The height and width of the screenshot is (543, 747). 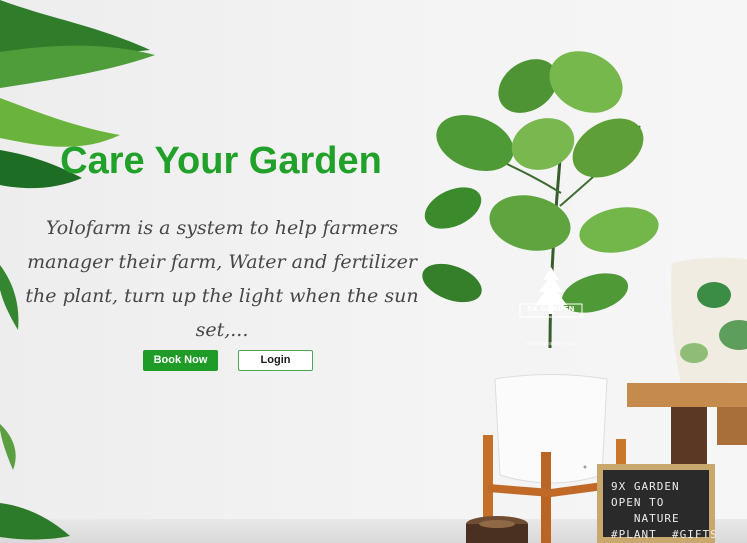 I want to click on letter-board: 9X GARDEN OPEN TO NATURE #PLANT #GIFTS, so click(x=657, y=503).